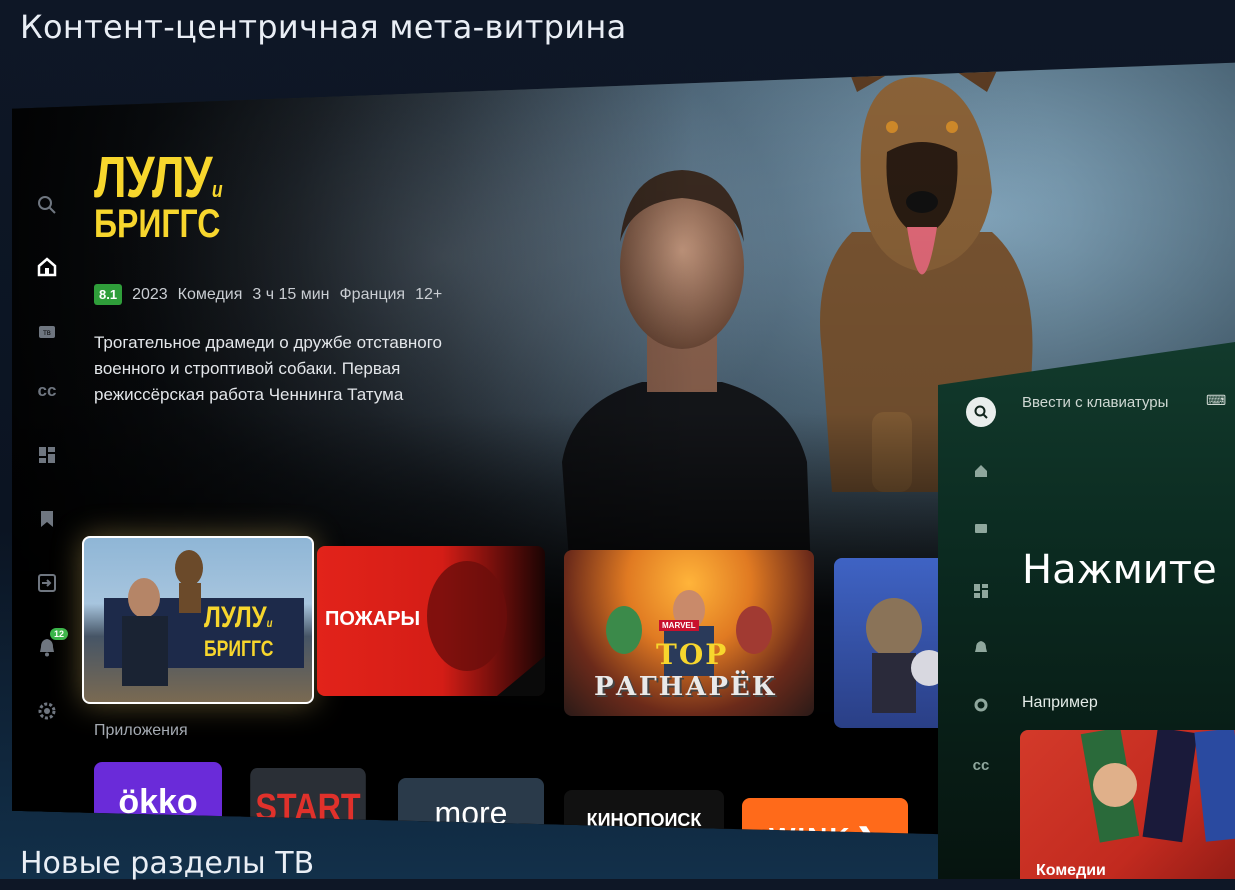 Image resolution: width=1235 pixels, height=890 pixels. What do you see at coordinates (981, 648) in the screenshot?
I see `bell-icon` at bounding box center [981, 648].